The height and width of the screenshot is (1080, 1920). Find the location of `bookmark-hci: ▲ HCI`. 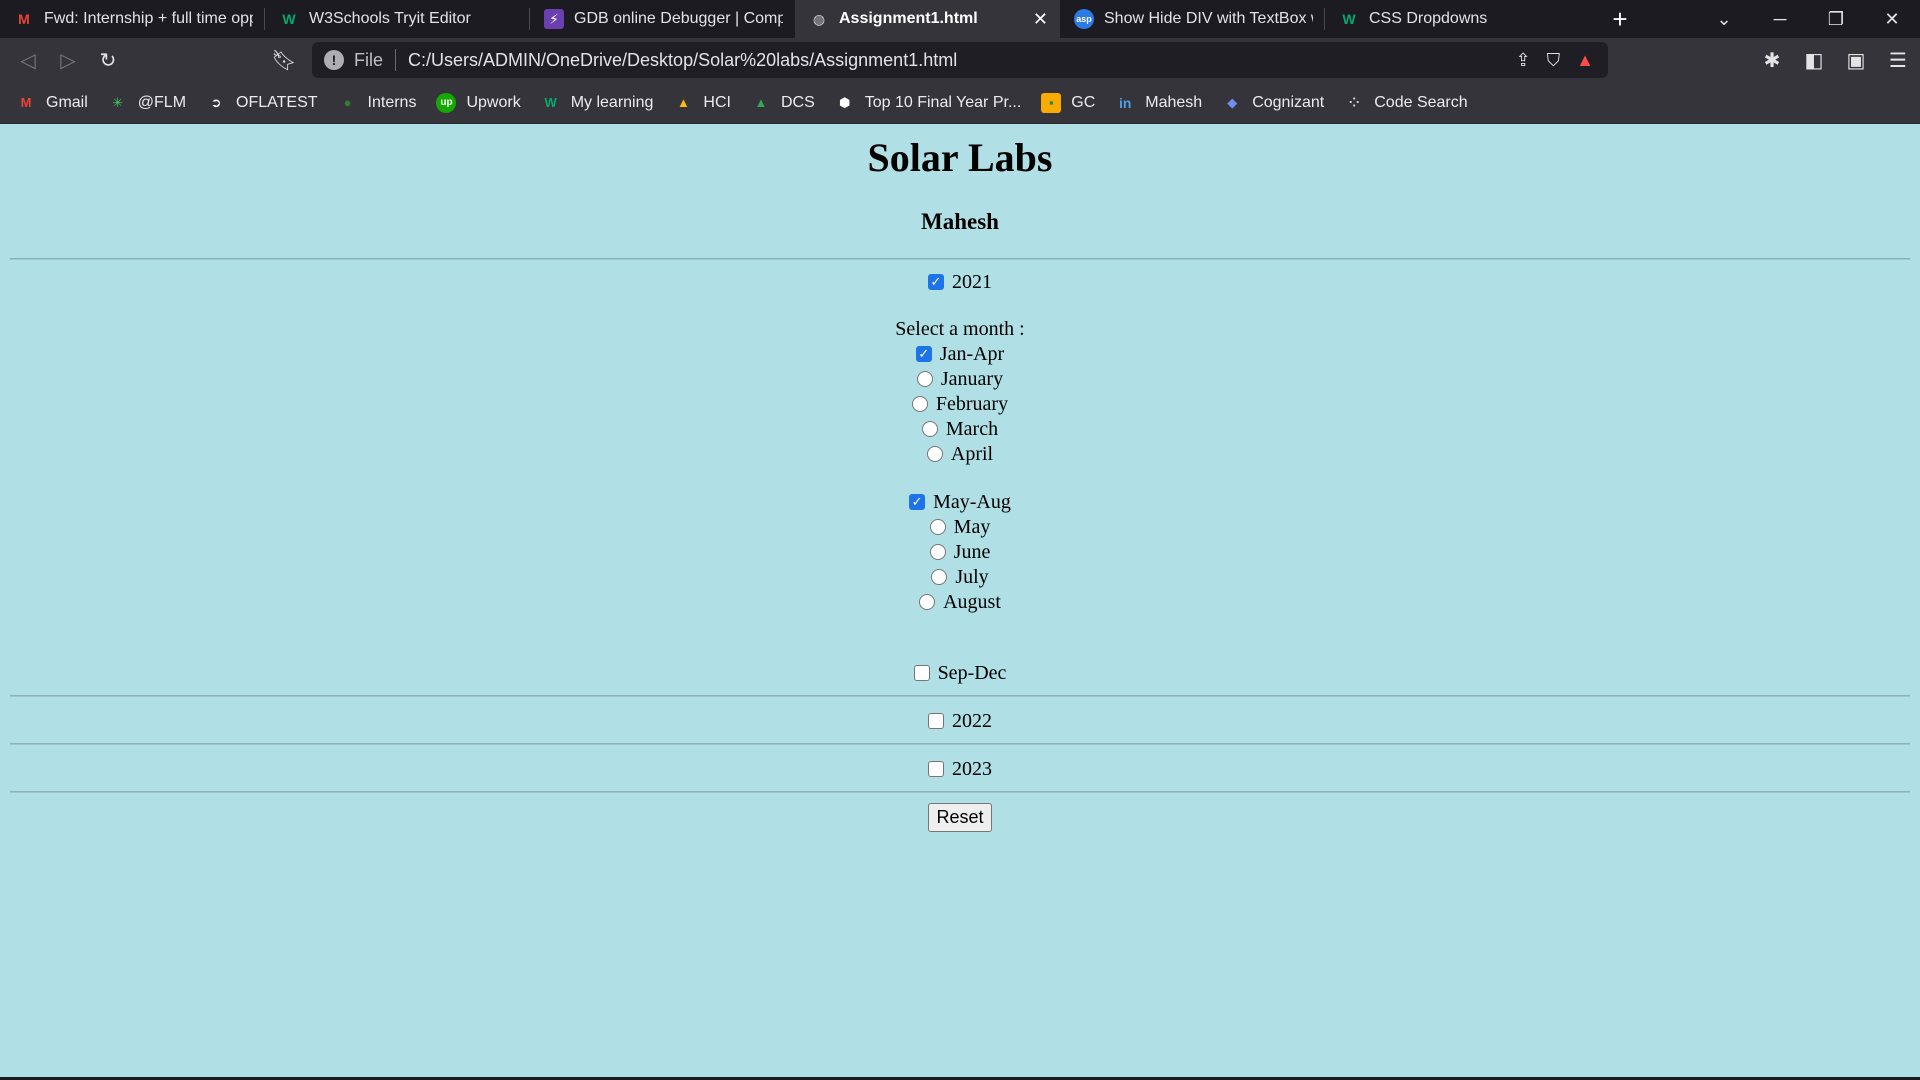

bookmark-hci: ▲ HCI is located at coordinates (702, 103).